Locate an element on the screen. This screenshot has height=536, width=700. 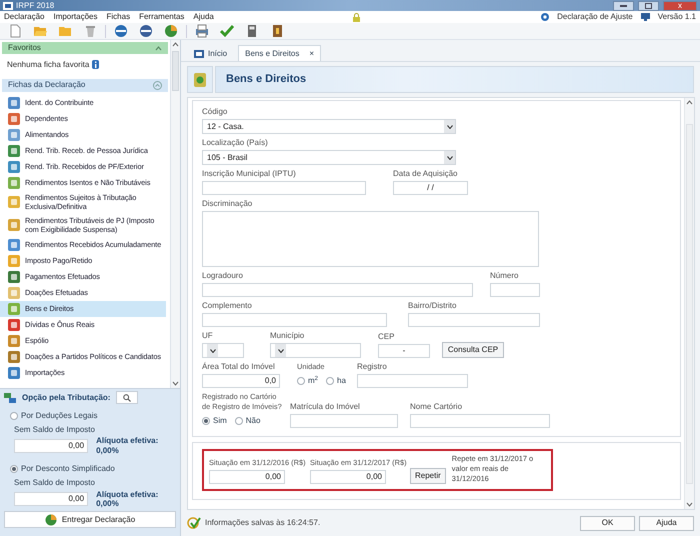
dialog-button: Ajuda is located at coordinates (666, 523).